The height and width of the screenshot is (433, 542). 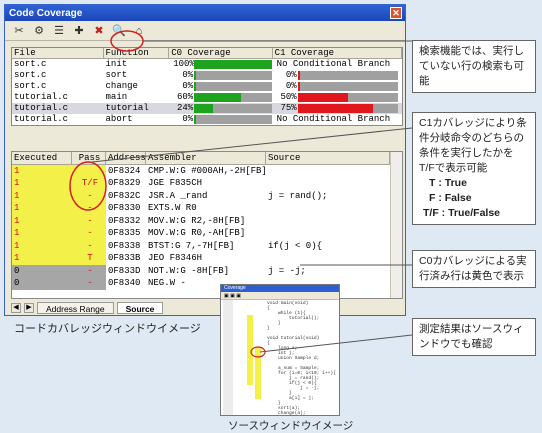 I want to click on pass-column-highlight, so click(x=88, y=186).